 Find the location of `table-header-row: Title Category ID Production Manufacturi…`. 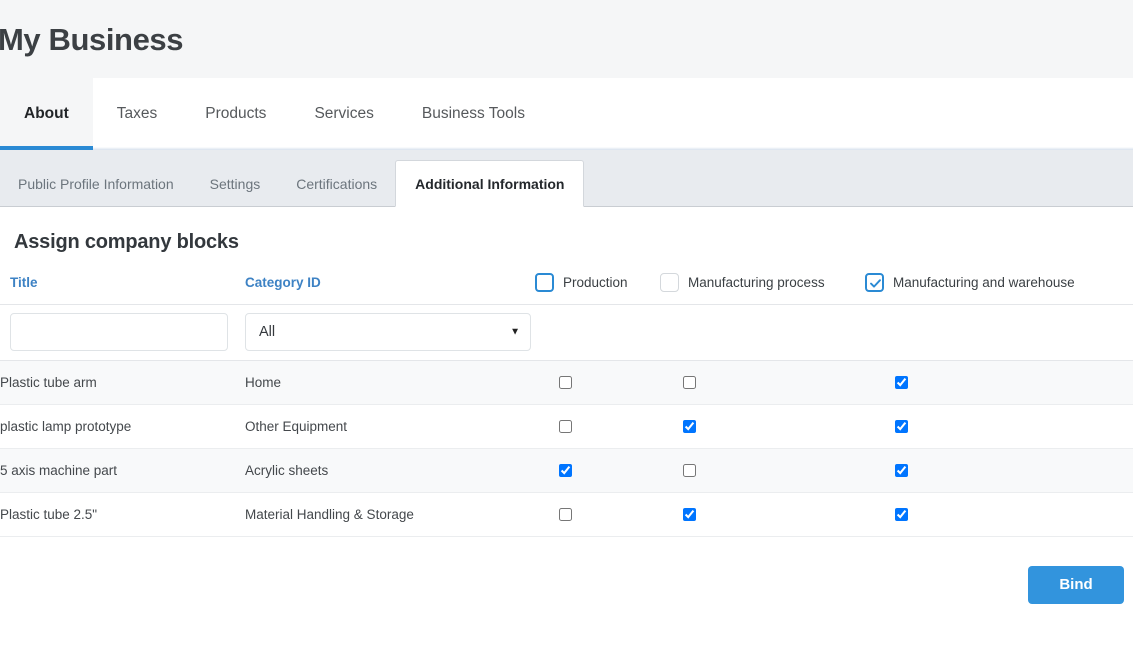

table-header-row: Title Category ID Production Manufacturi… is located at coordinates (566, 287).